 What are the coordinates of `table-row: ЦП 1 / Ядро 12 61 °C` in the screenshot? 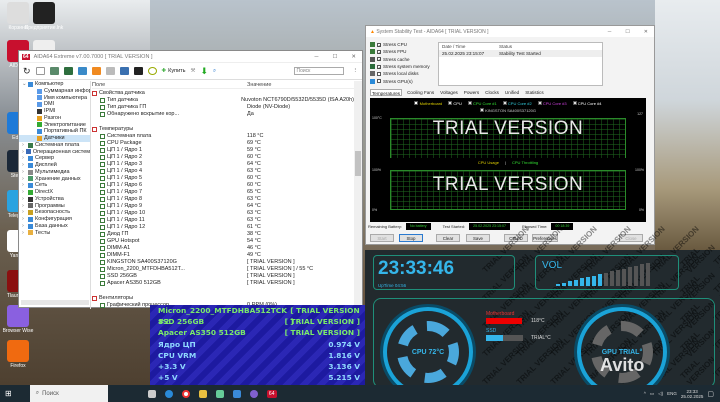 It's located at (223, 227).